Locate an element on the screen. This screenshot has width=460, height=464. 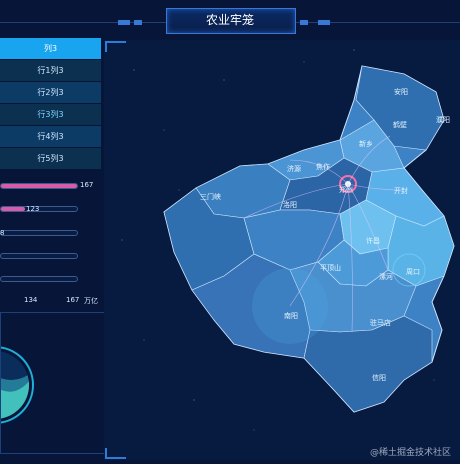
table-panel: 列3 行1列3 行2列3 行3列3 行4列3 行5列3 is located at coordinates (51, 105).